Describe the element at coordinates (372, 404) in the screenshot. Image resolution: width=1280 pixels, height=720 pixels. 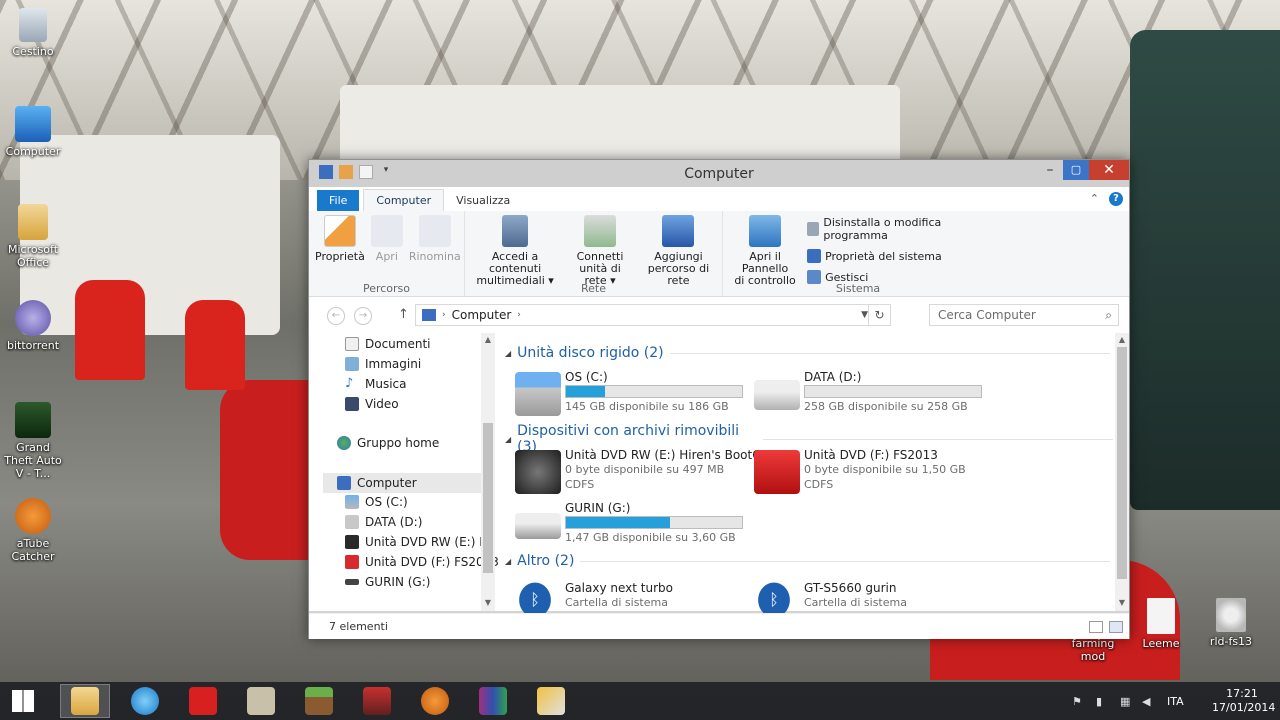
I see `nav-item-video: Video` at that location.